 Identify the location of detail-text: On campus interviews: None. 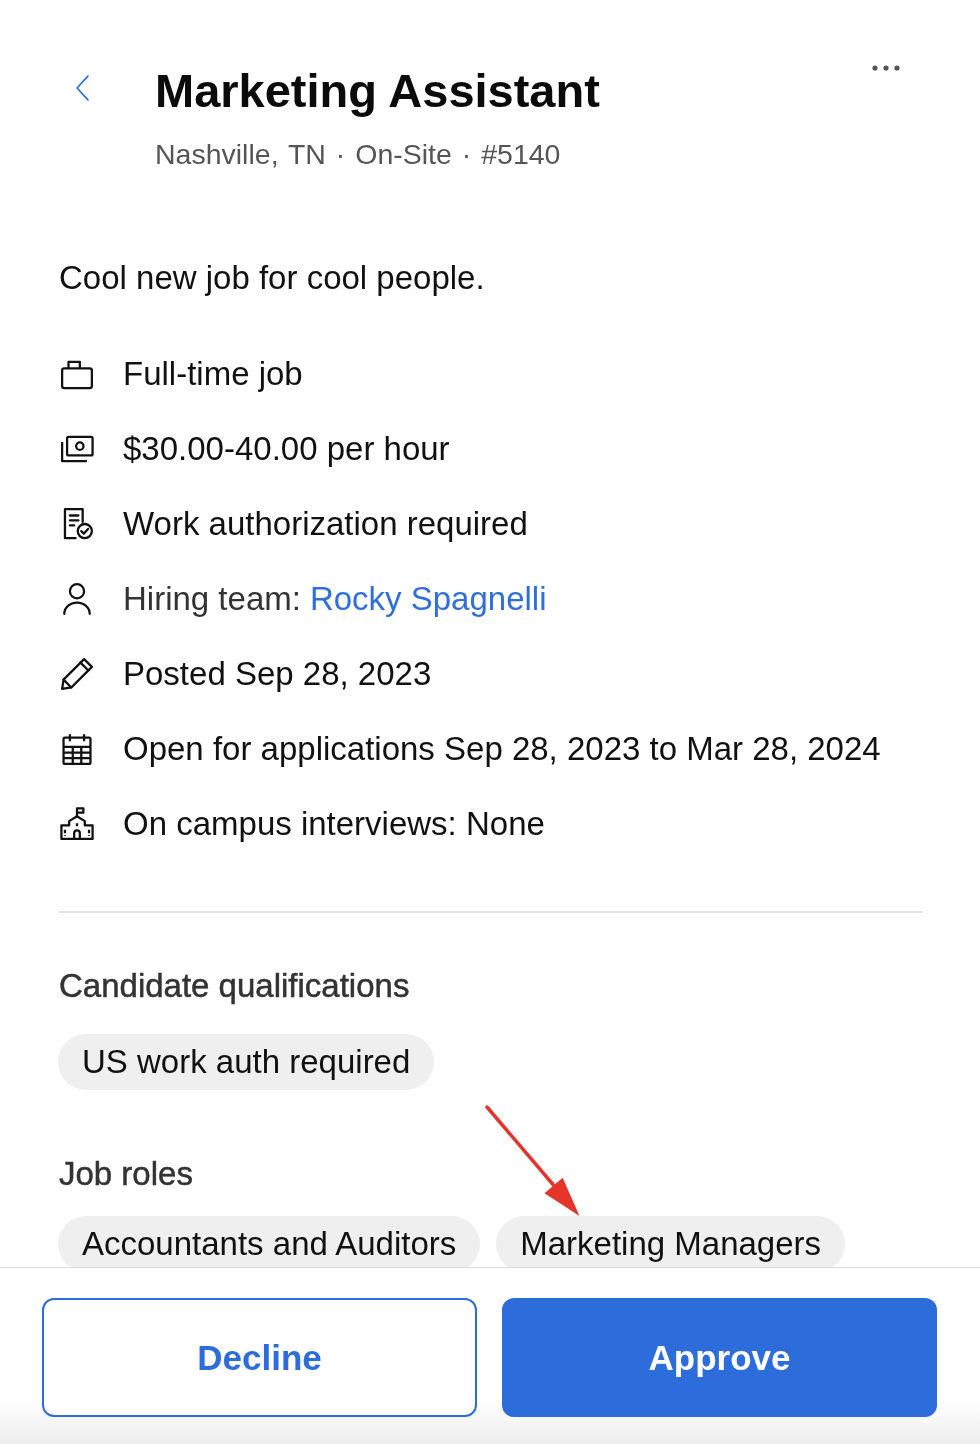
(334, 823).